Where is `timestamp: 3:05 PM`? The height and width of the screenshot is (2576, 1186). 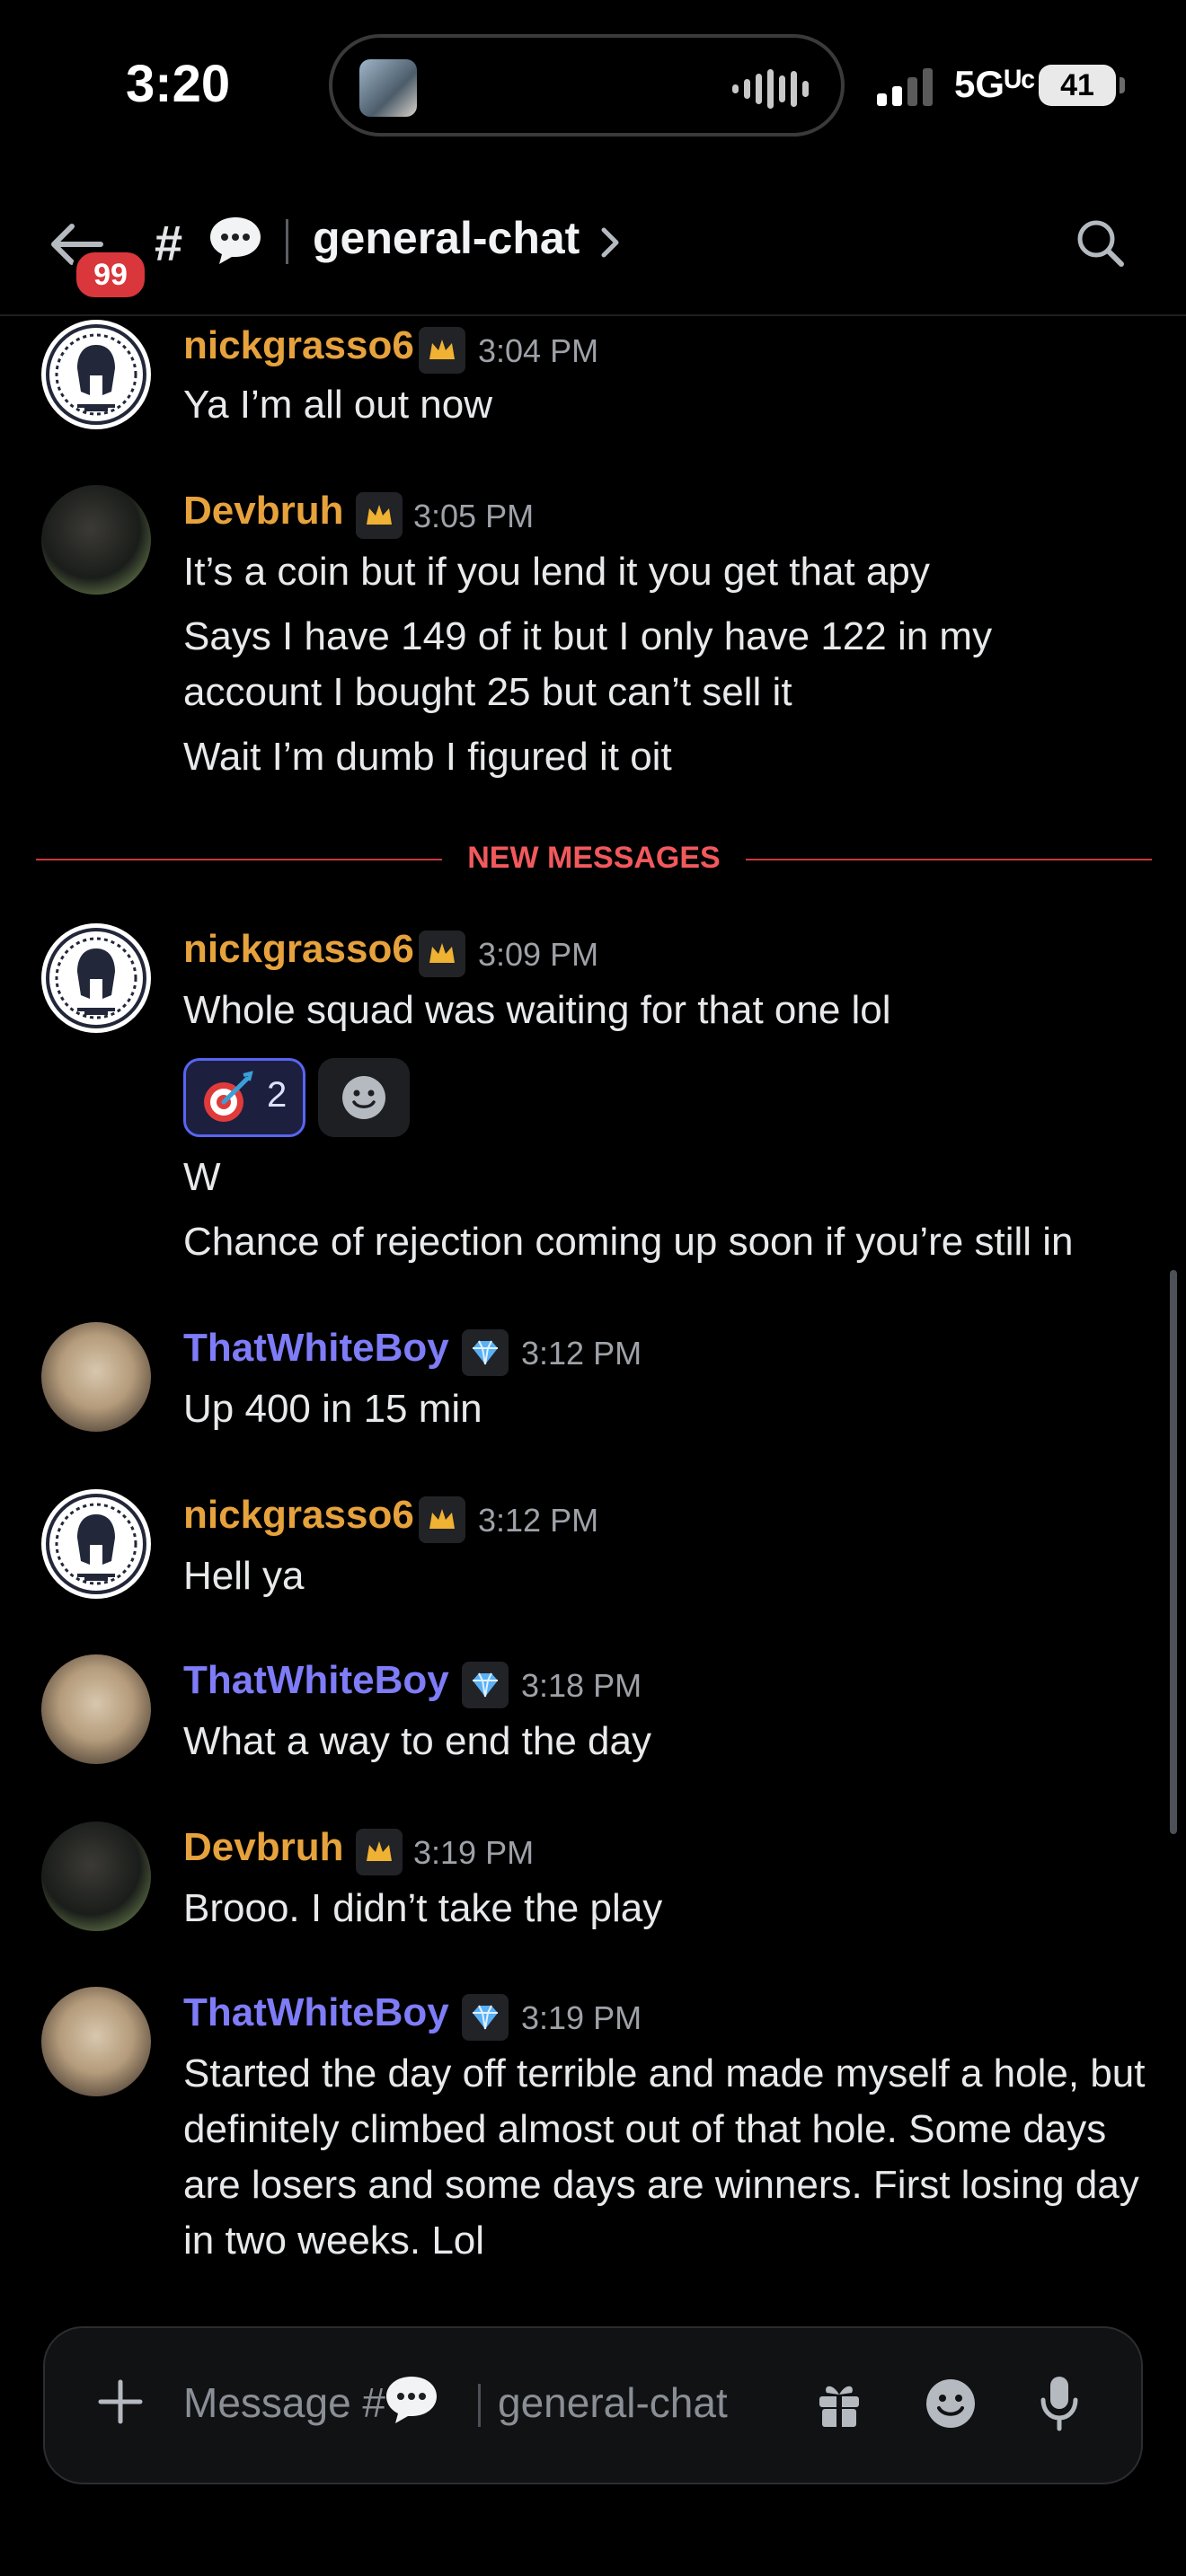
timestamp: 3:05 PM is located at coordinates (474, 516).